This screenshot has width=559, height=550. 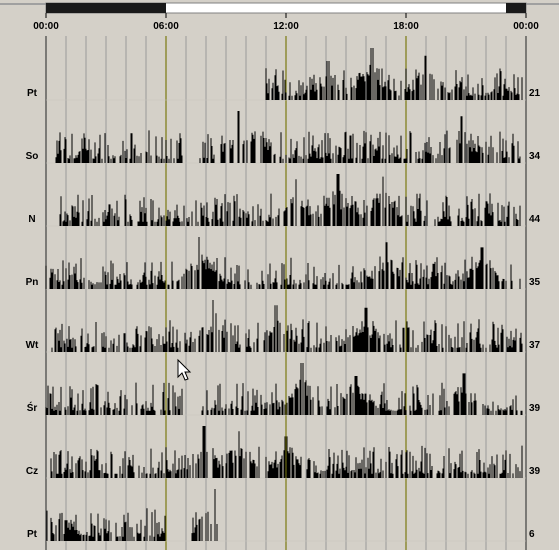 What do you see at coordinates (32, 282) in the screenshot?
I see `day-label: Pn` at bounding box center [32, 282].